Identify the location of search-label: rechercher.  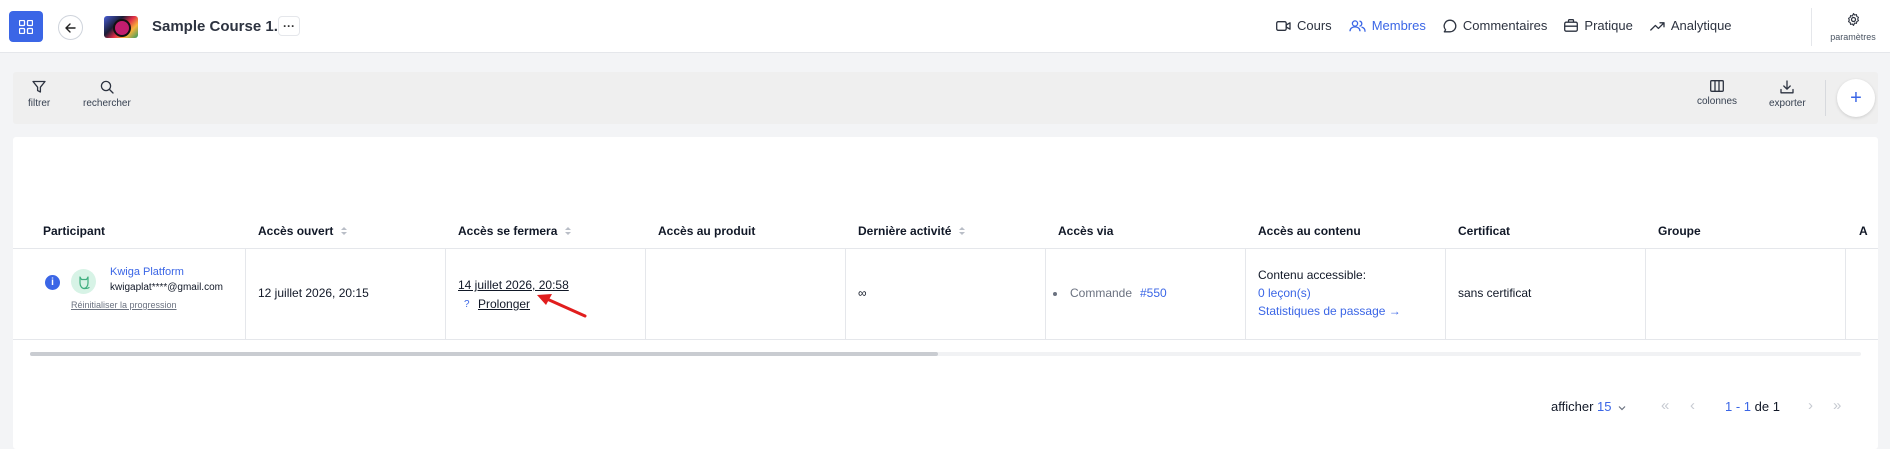
(107, 103).